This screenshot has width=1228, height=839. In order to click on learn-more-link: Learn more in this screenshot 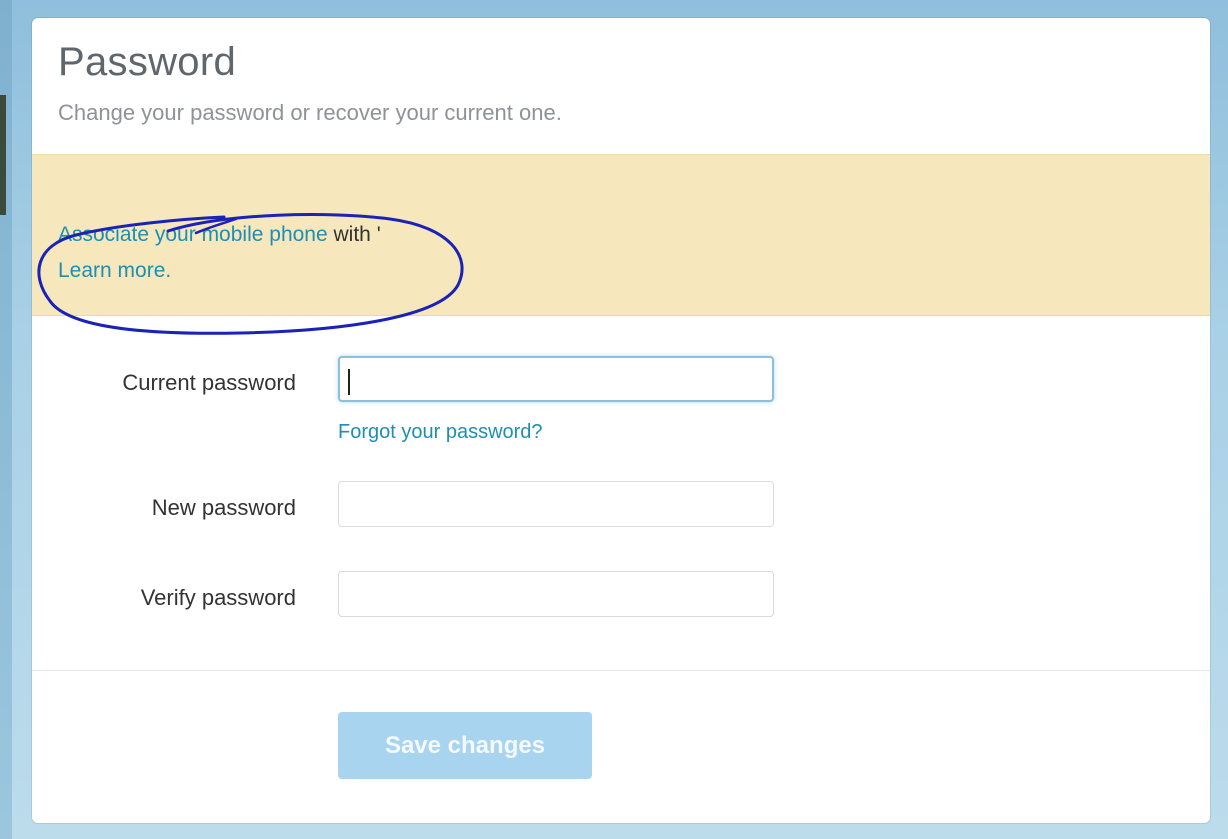, I will do `click(111, 270)`.